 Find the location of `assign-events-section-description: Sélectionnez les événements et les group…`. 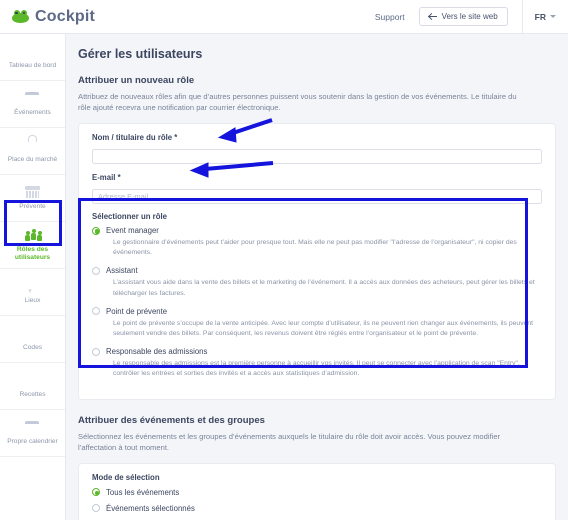

assign-events-section-description: Sélectionnez les événements et les group… is located at coordinates (289, 441).